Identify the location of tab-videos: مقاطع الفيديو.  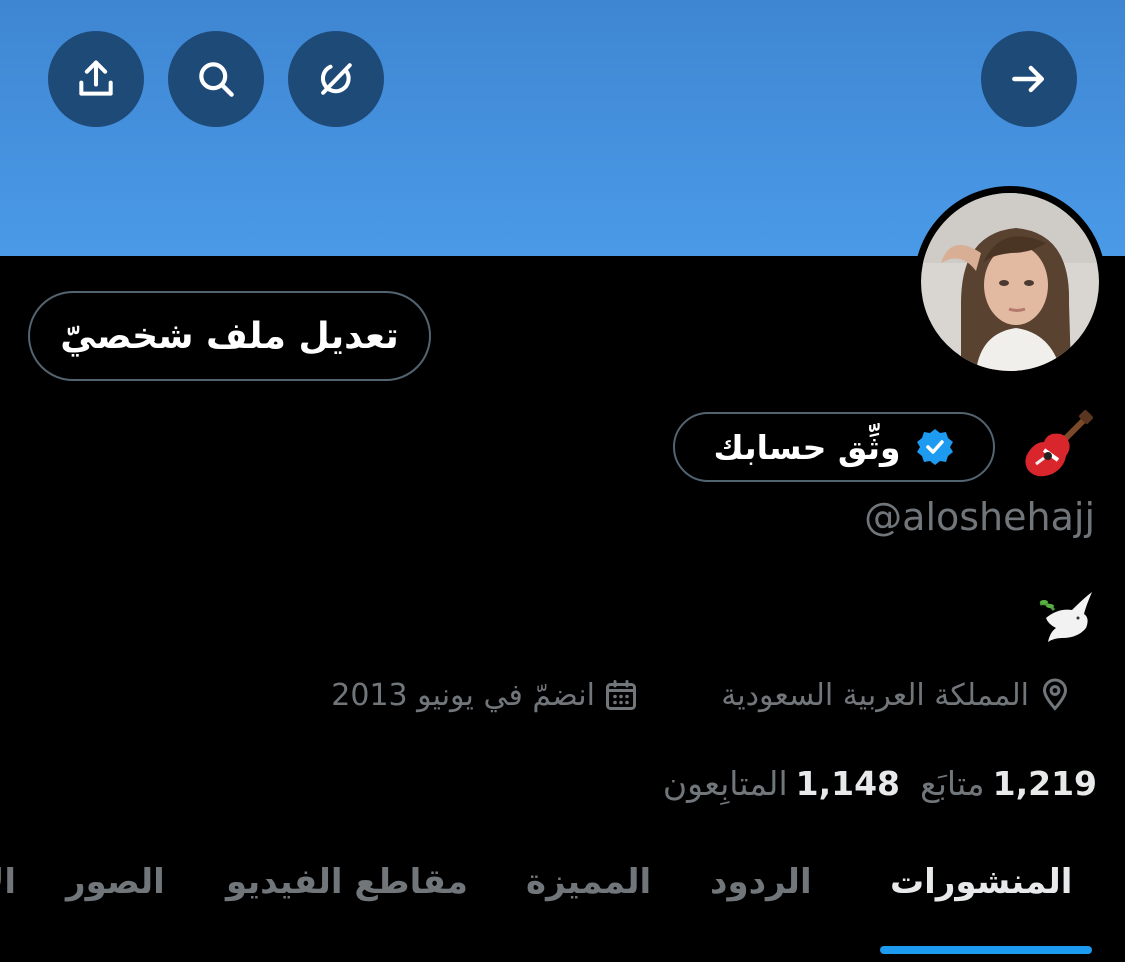
(347, 888).